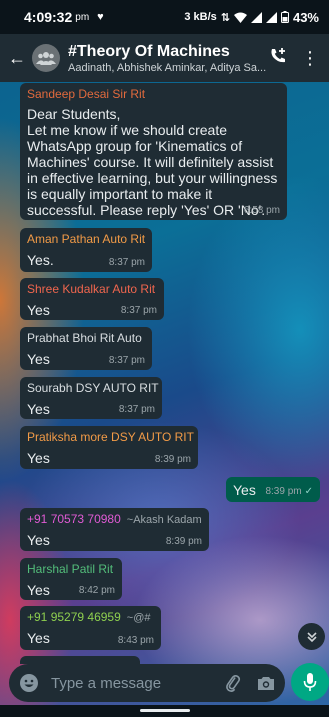 This screenshot has height=717, width=329. I want to click on system-nav-bar, so click(164, 711).